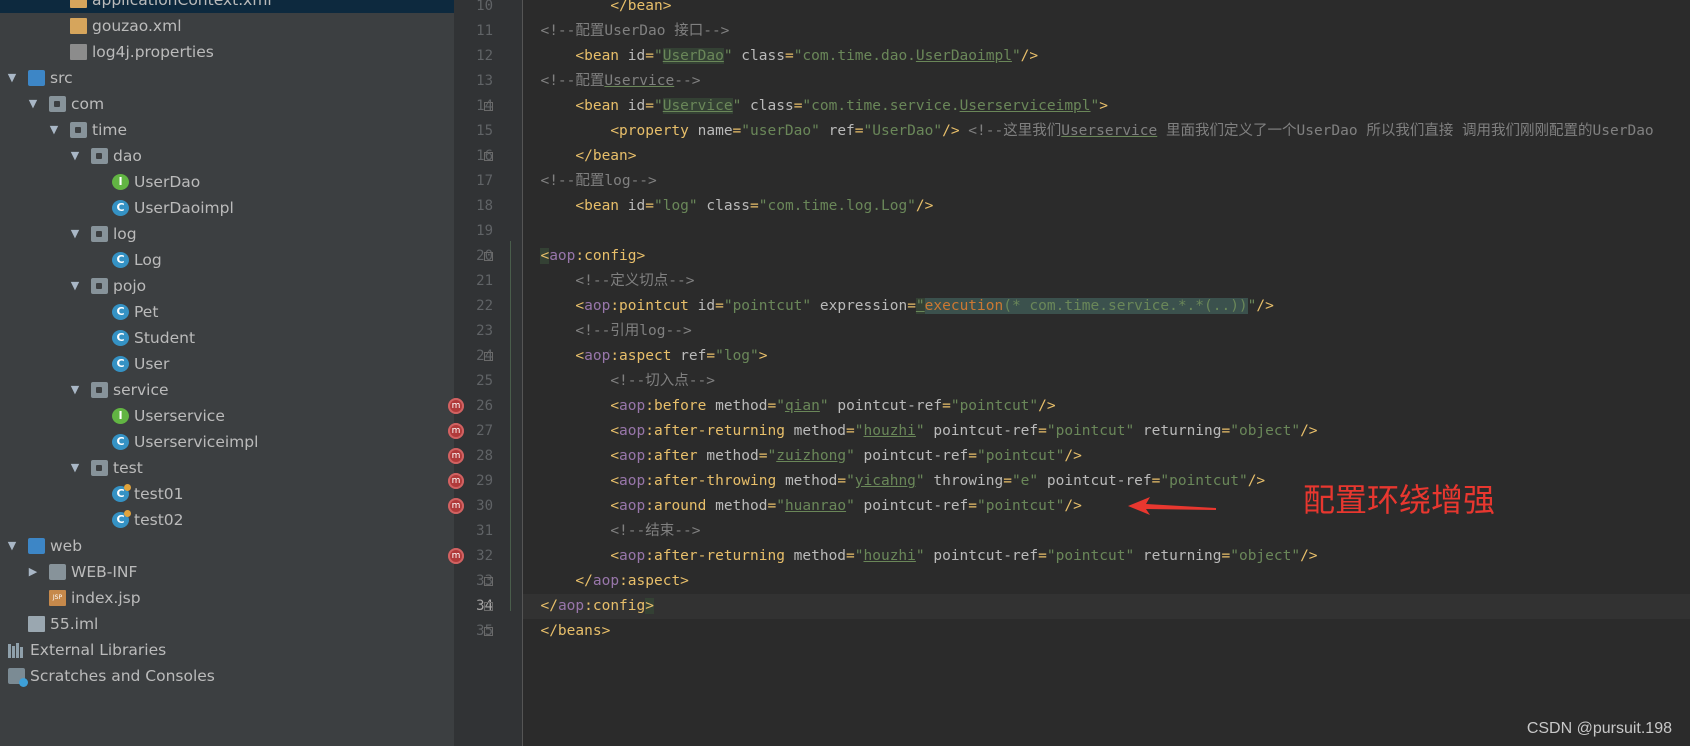 This screenshot has height=746, width=1690. I want to click on project-tree-item: ▼ log, so click(227, 234).